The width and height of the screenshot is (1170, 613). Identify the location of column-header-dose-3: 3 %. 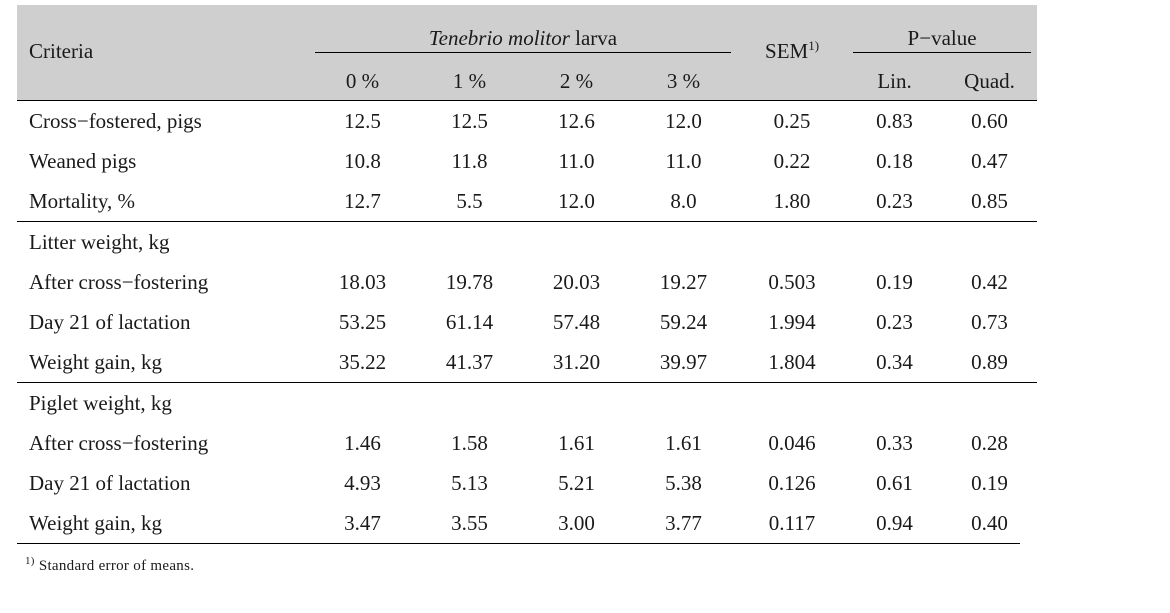
(684, 77).